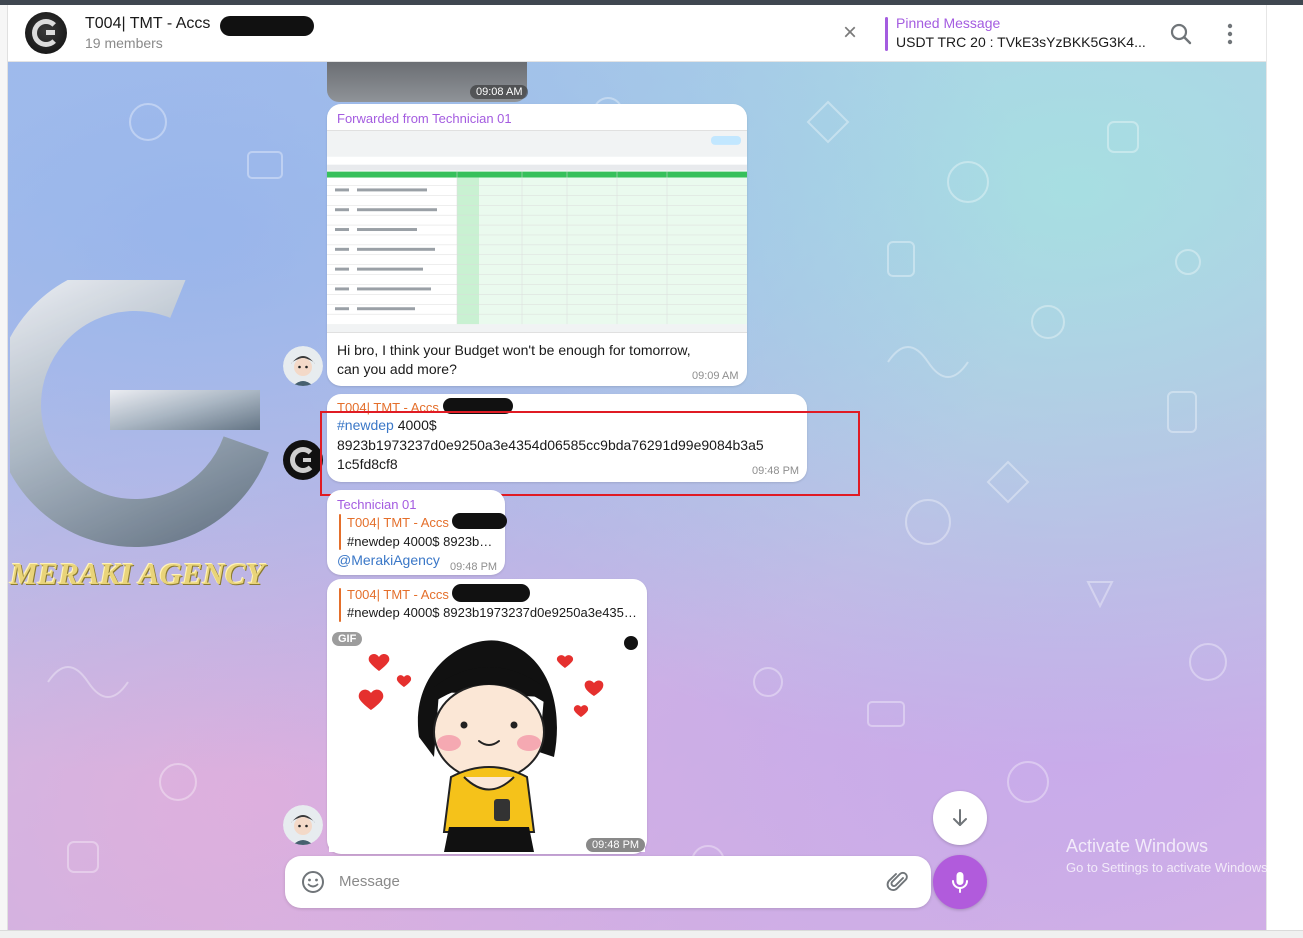 This screenshot has width=1303, height=938. I want to click on watermark-text: MERAKI AGENCY, so click(137, 573).